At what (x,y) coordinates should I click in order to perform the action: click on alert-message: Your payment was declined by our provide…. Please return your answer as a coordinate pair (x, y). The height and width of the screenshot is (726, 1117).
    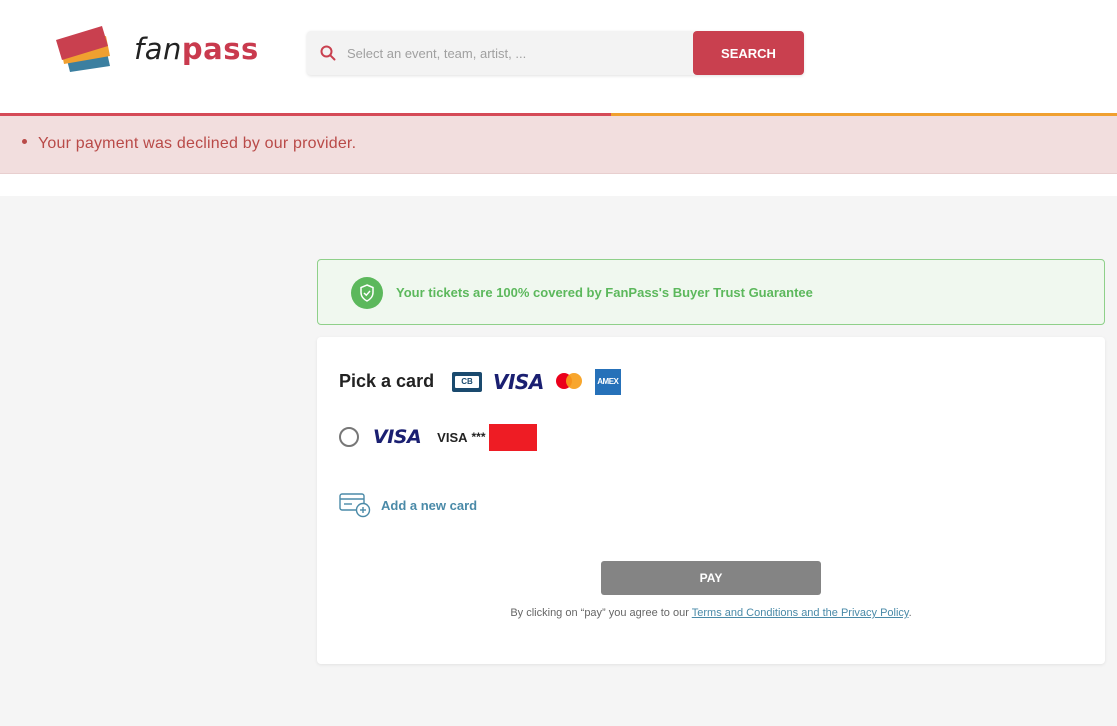
    Looking at the image, I should click on (189, 144).